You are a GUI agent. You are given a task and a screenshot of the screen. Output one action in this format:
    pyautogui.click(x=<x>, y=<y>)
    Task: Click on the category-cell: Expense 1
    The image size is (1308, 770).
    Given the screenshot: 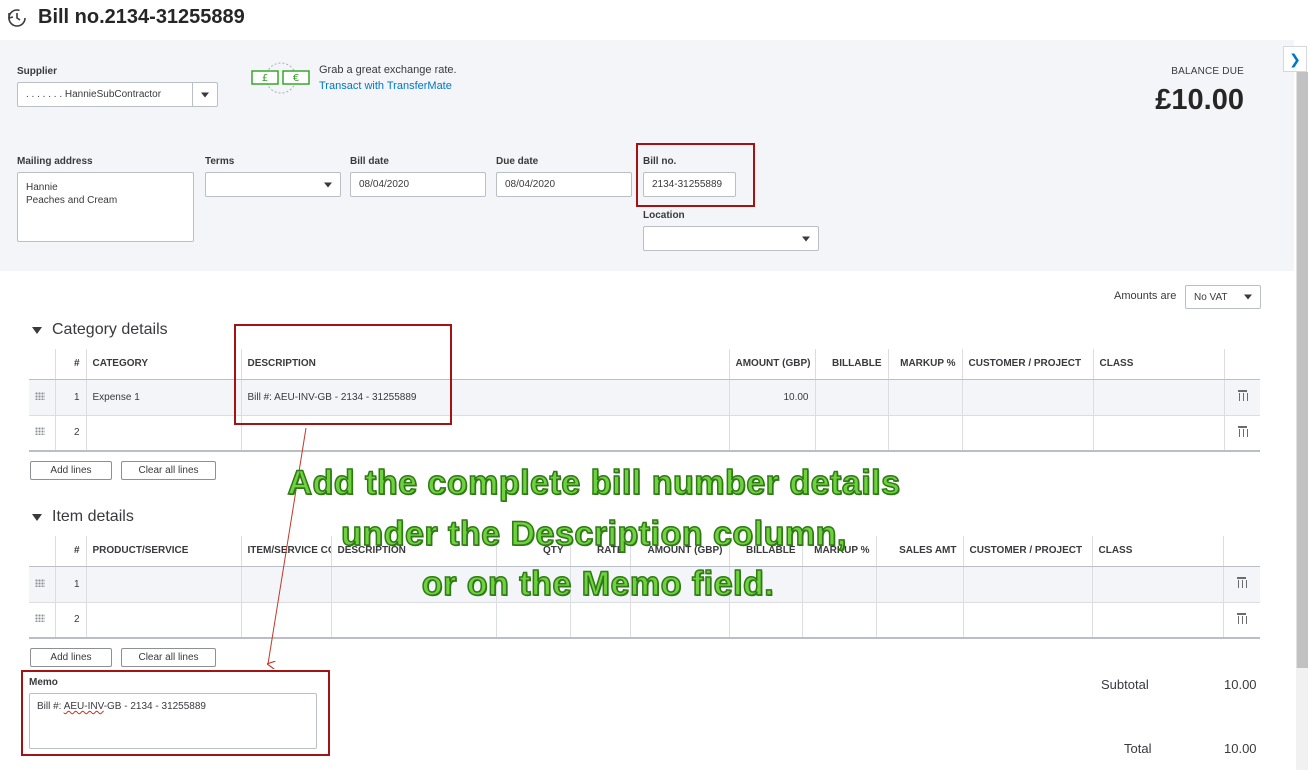 What is the action you would take?
    pyautogui.click(x=163, y=397)
    